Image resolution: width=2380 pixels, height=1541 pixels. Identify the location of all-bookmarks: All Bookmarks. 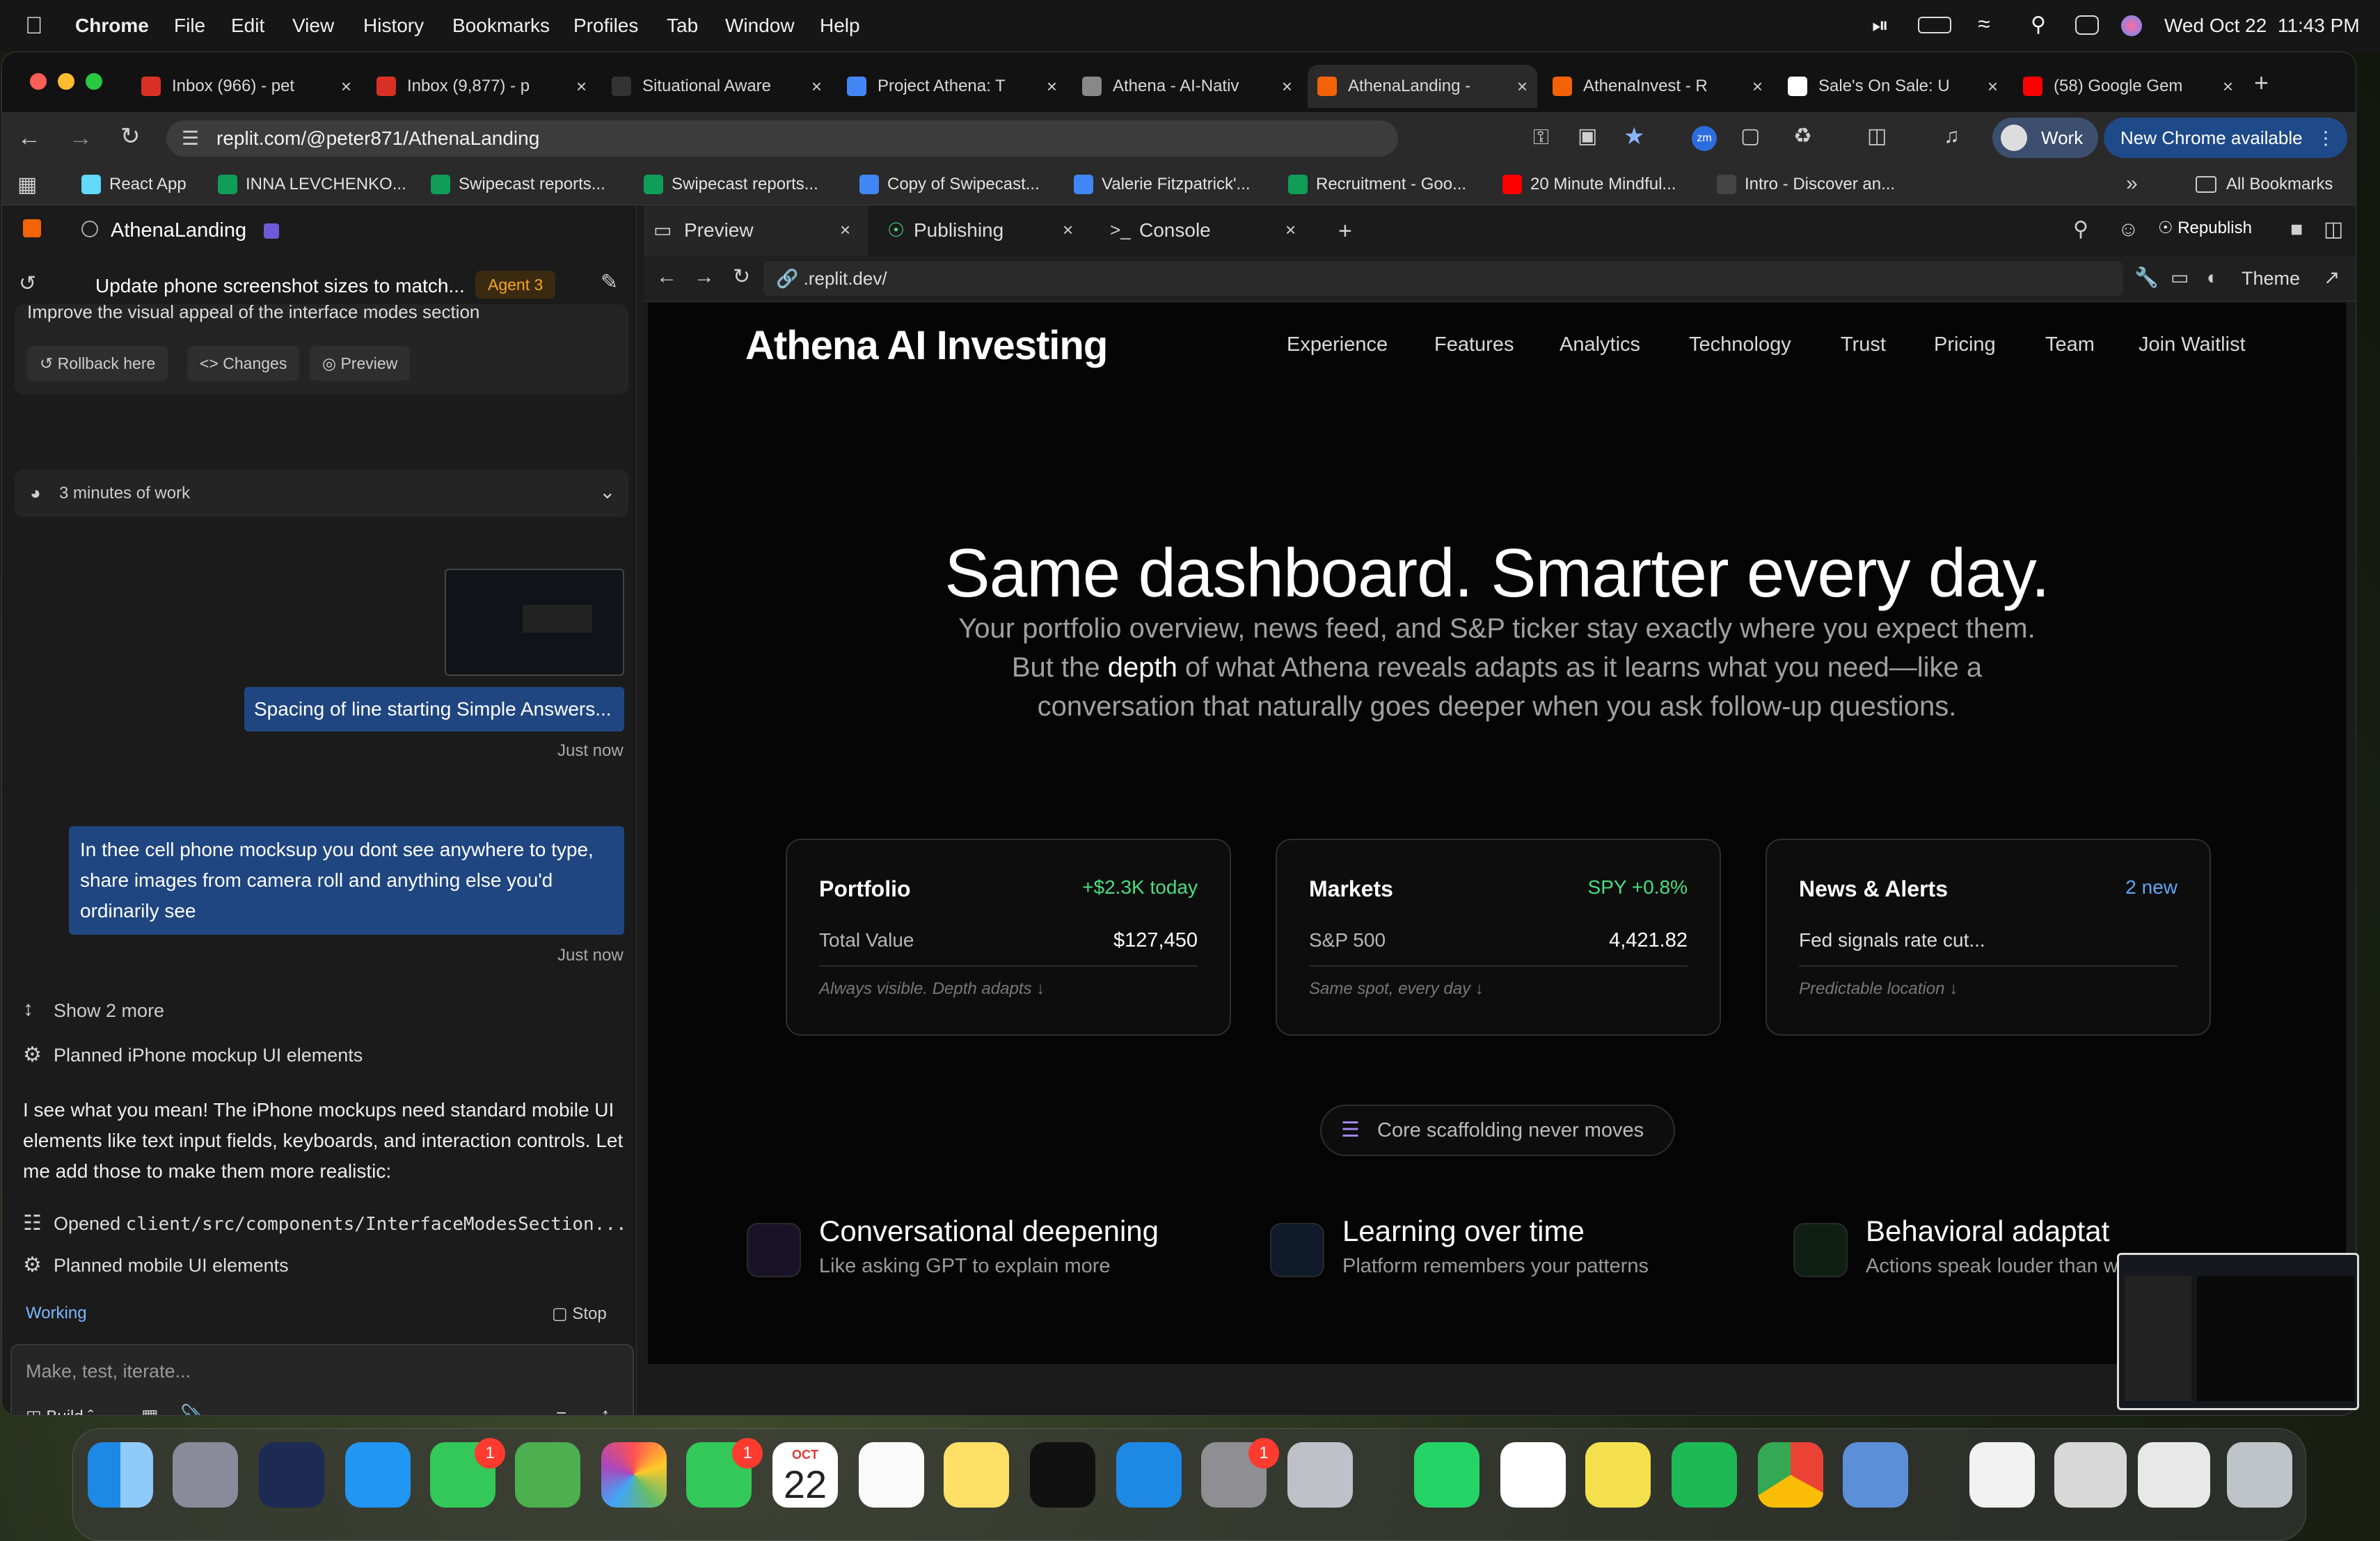
(2264, 184).